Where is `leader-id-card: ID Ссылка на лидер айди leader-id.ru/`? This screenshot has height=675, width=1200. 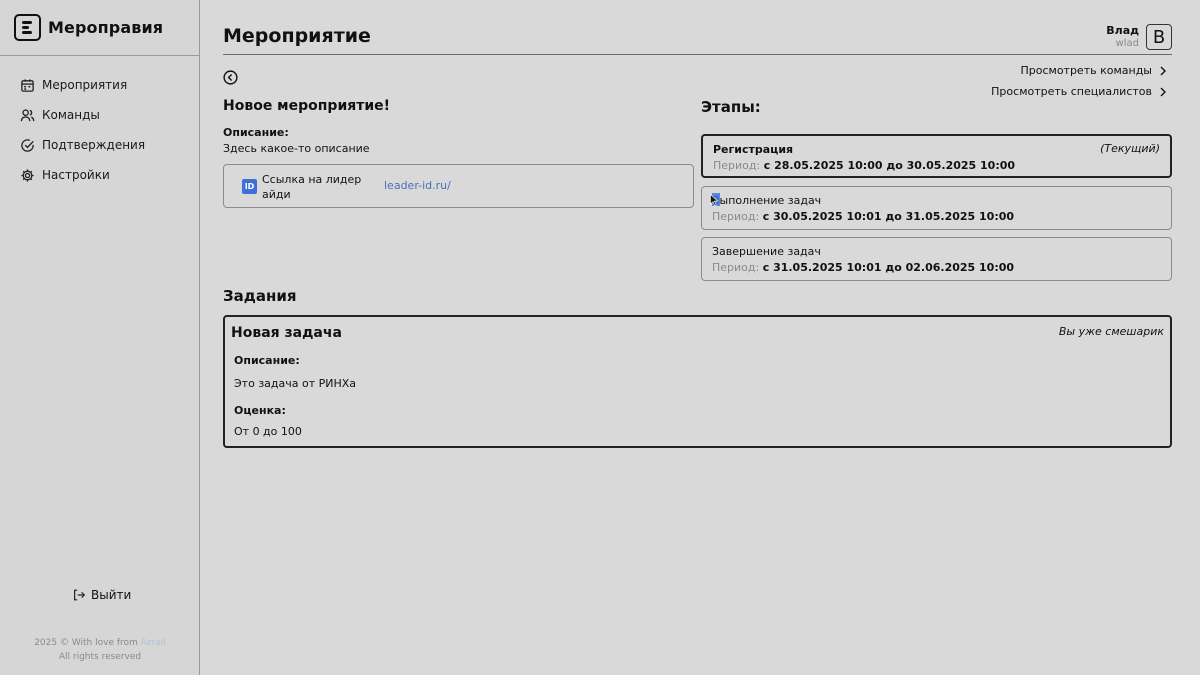
leader-id-card: ID Ссылка на лидер айди leader-id.ru/ is located at coordinates (458, 186).